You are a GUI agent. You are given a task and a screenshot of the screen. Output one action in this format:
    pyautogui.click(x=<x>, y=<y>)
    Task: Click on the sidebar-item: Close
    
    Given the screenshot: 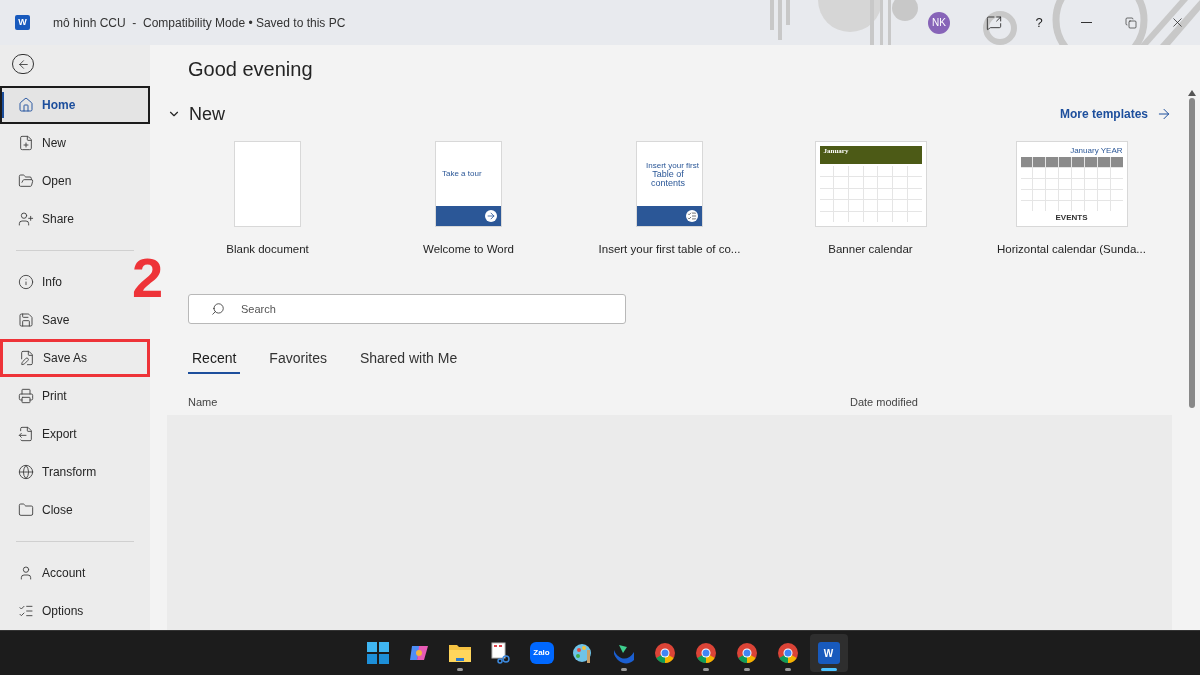 What is the action you would take?
    pyautogui.click(x=75, y=510)
    